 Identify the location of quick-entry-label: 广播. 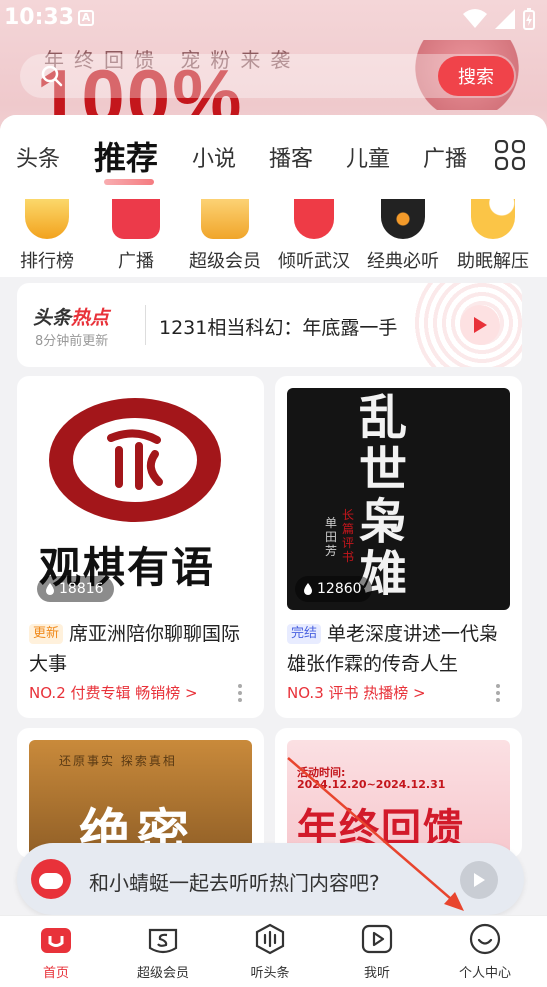
(136, 261).